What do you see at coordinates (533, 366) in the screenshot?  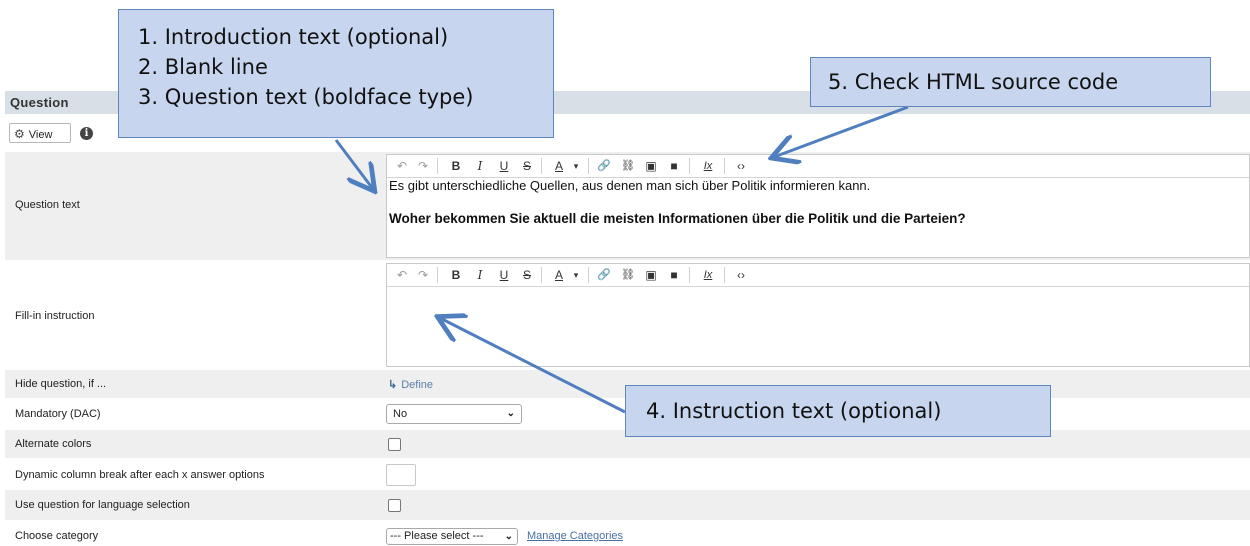 I see `arrow-to-fill-in` at bounding box center [533, 366].